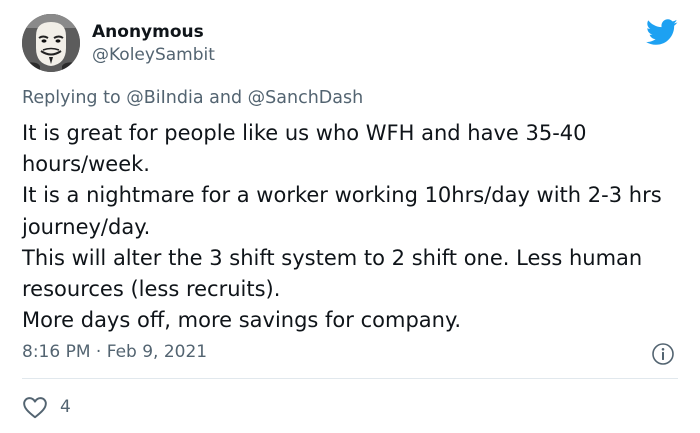 This screenshot has width=700, height=433. I want to click on tweet-timestamp: 8:16 PM · Feb 9, 2021, so click(114, 352).